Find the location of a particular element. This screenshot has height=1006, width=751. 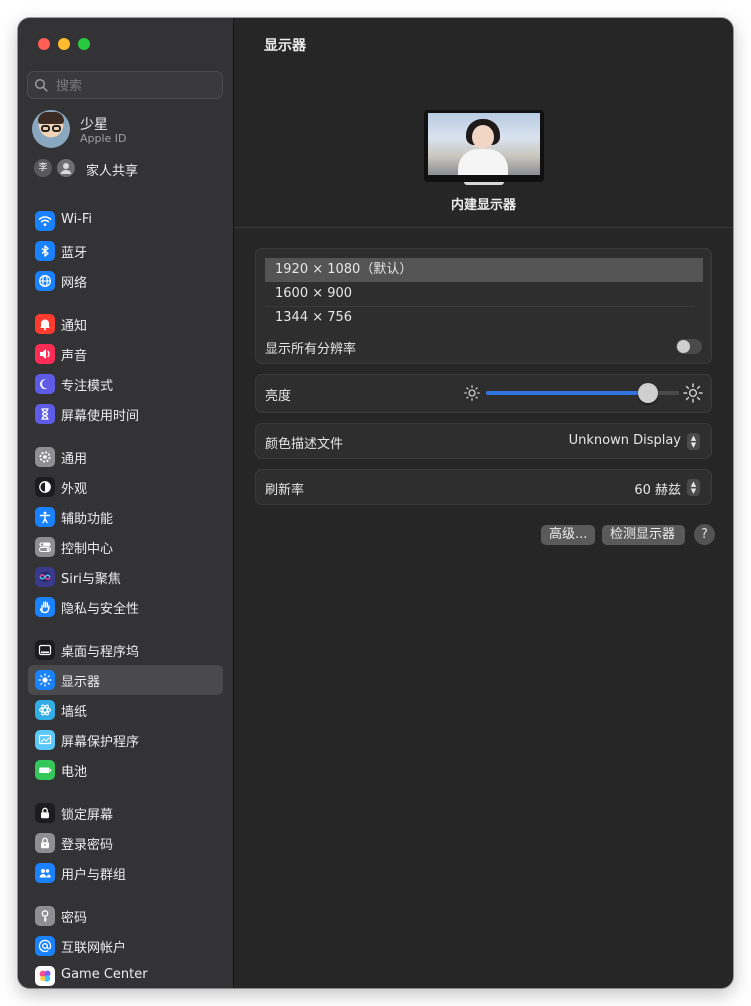

sidebar-item-game-center: Game Center is located at coordinates (125, 974).